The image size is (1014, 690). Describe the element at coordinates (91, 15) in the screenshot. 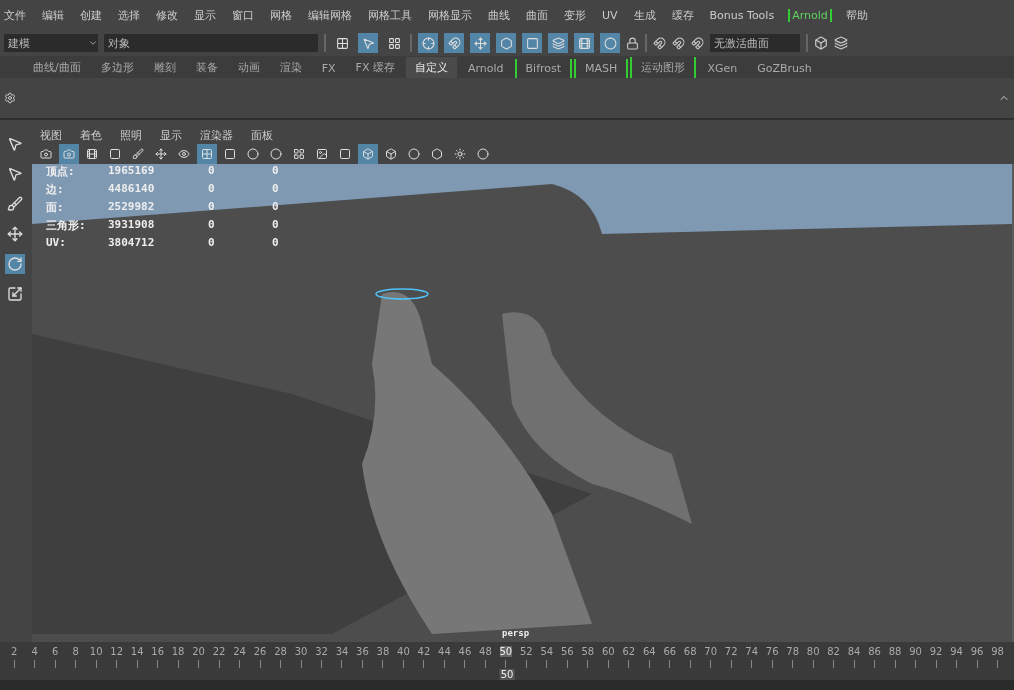

I see `menu-item: 创建` at that location.